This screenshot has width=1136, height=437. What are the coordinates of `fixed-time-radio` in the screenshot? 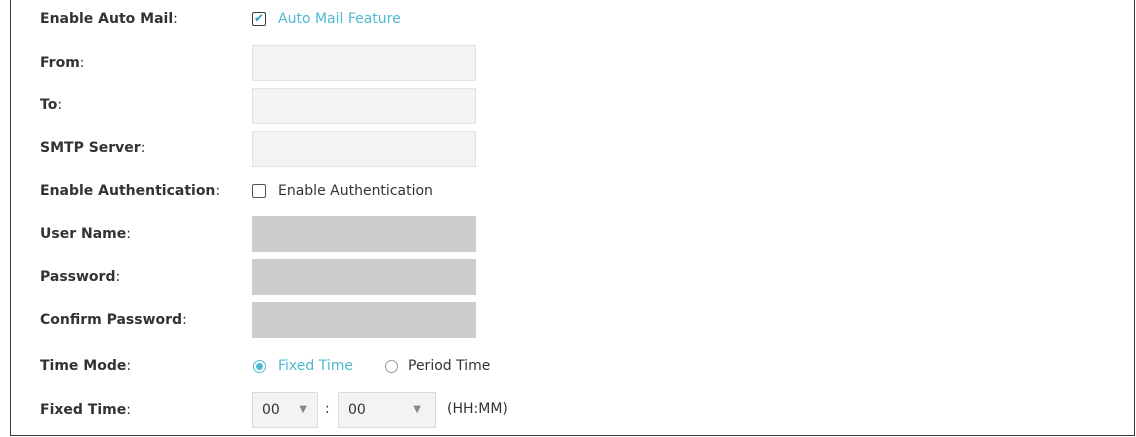 It's located at (259, 366).